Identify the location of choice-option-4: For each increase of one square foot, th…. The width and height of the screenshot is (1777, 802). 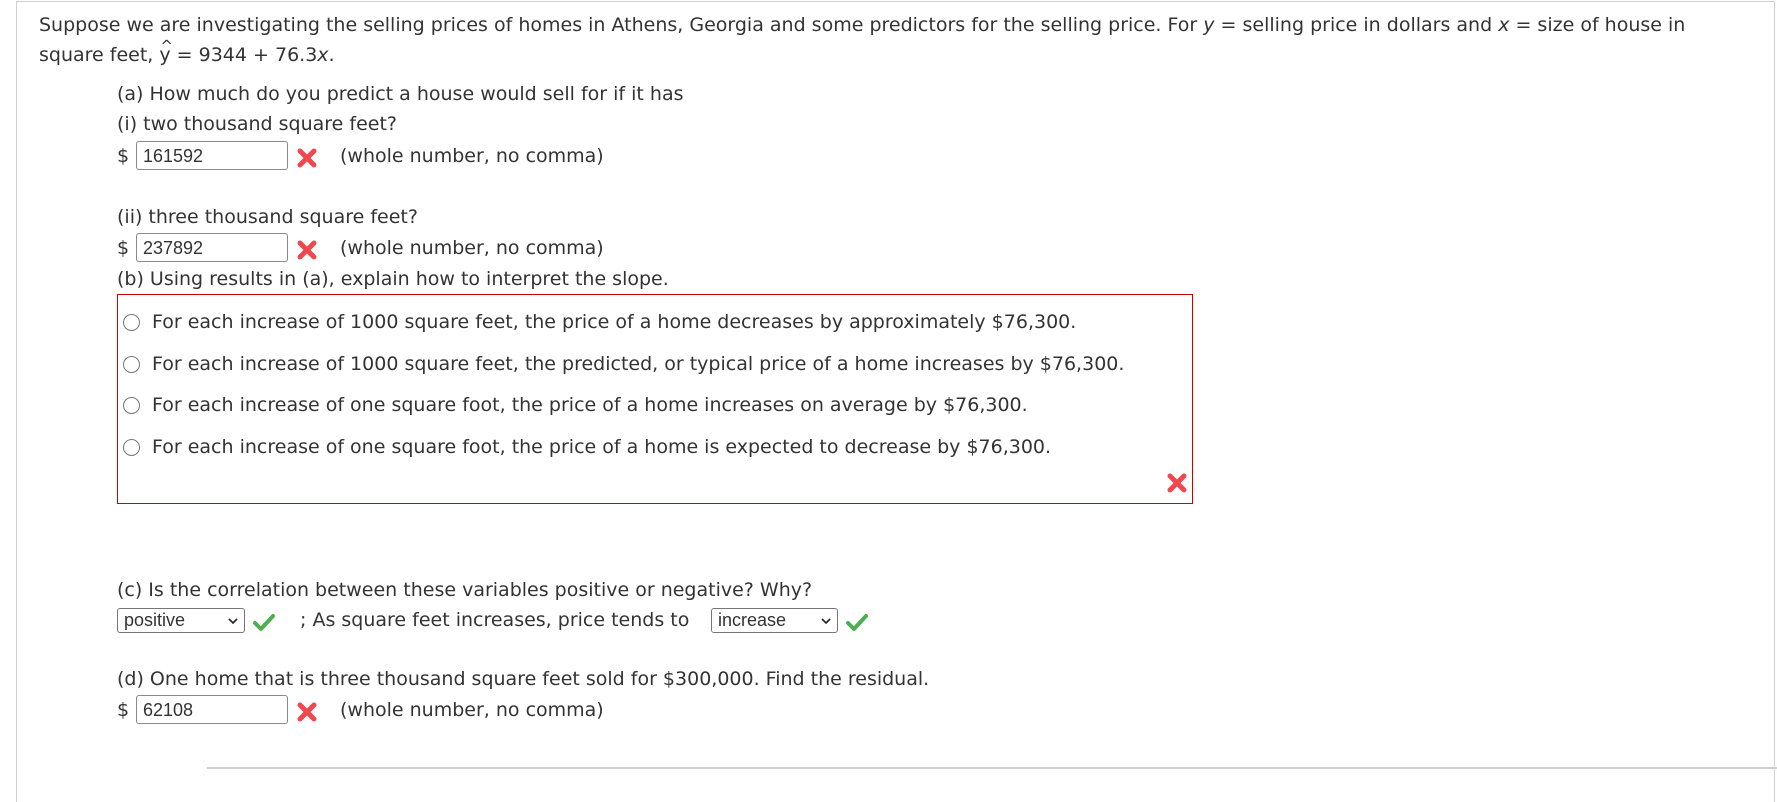
(587, 447).